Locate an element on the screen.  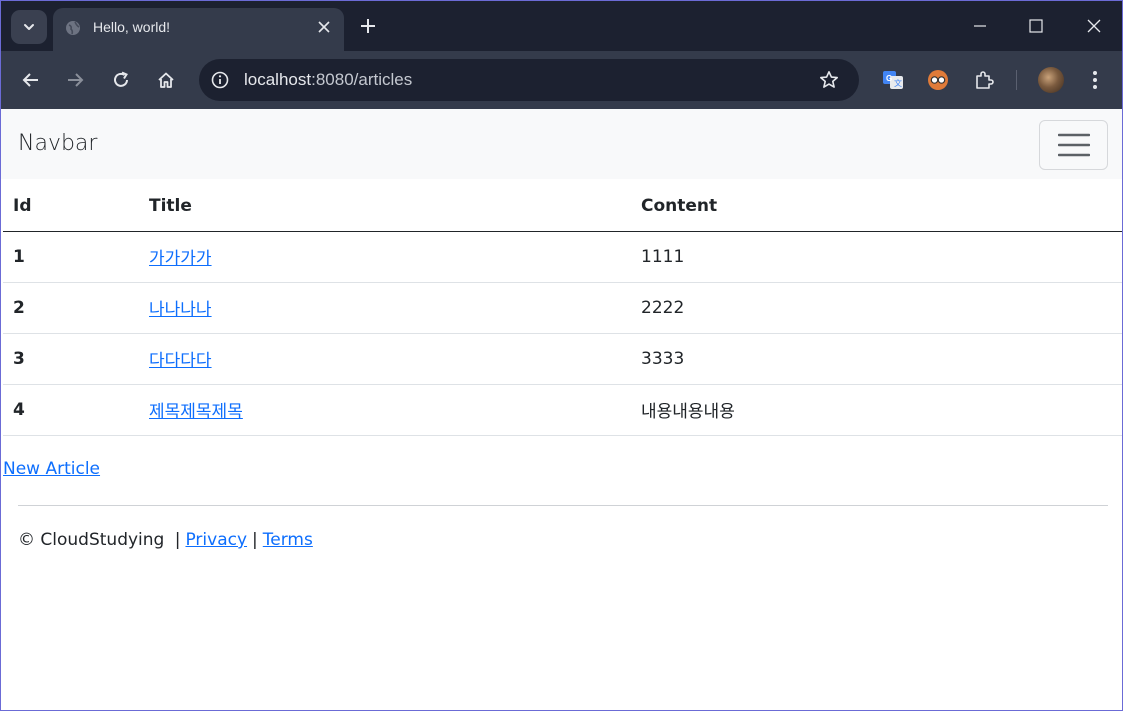
translate-extension-button: G文 is located at coordinates (893, 80).